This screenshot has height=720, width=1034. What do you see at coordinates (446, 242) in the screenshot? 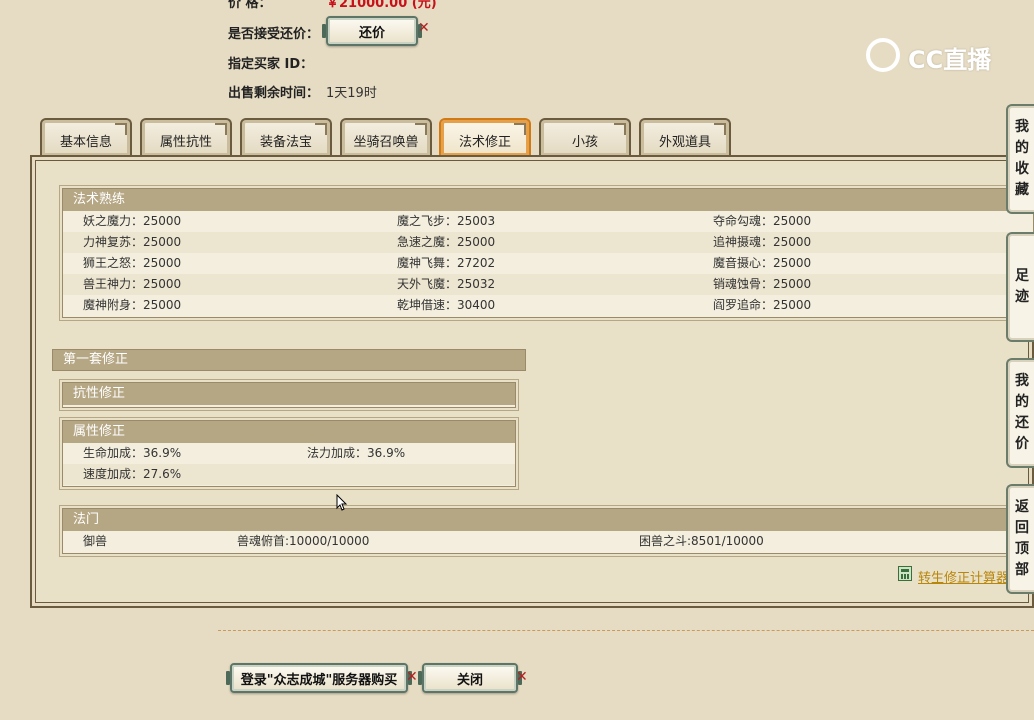
I see `spell-cell: 急速之魔：25000` at bounding box center [446, 242].